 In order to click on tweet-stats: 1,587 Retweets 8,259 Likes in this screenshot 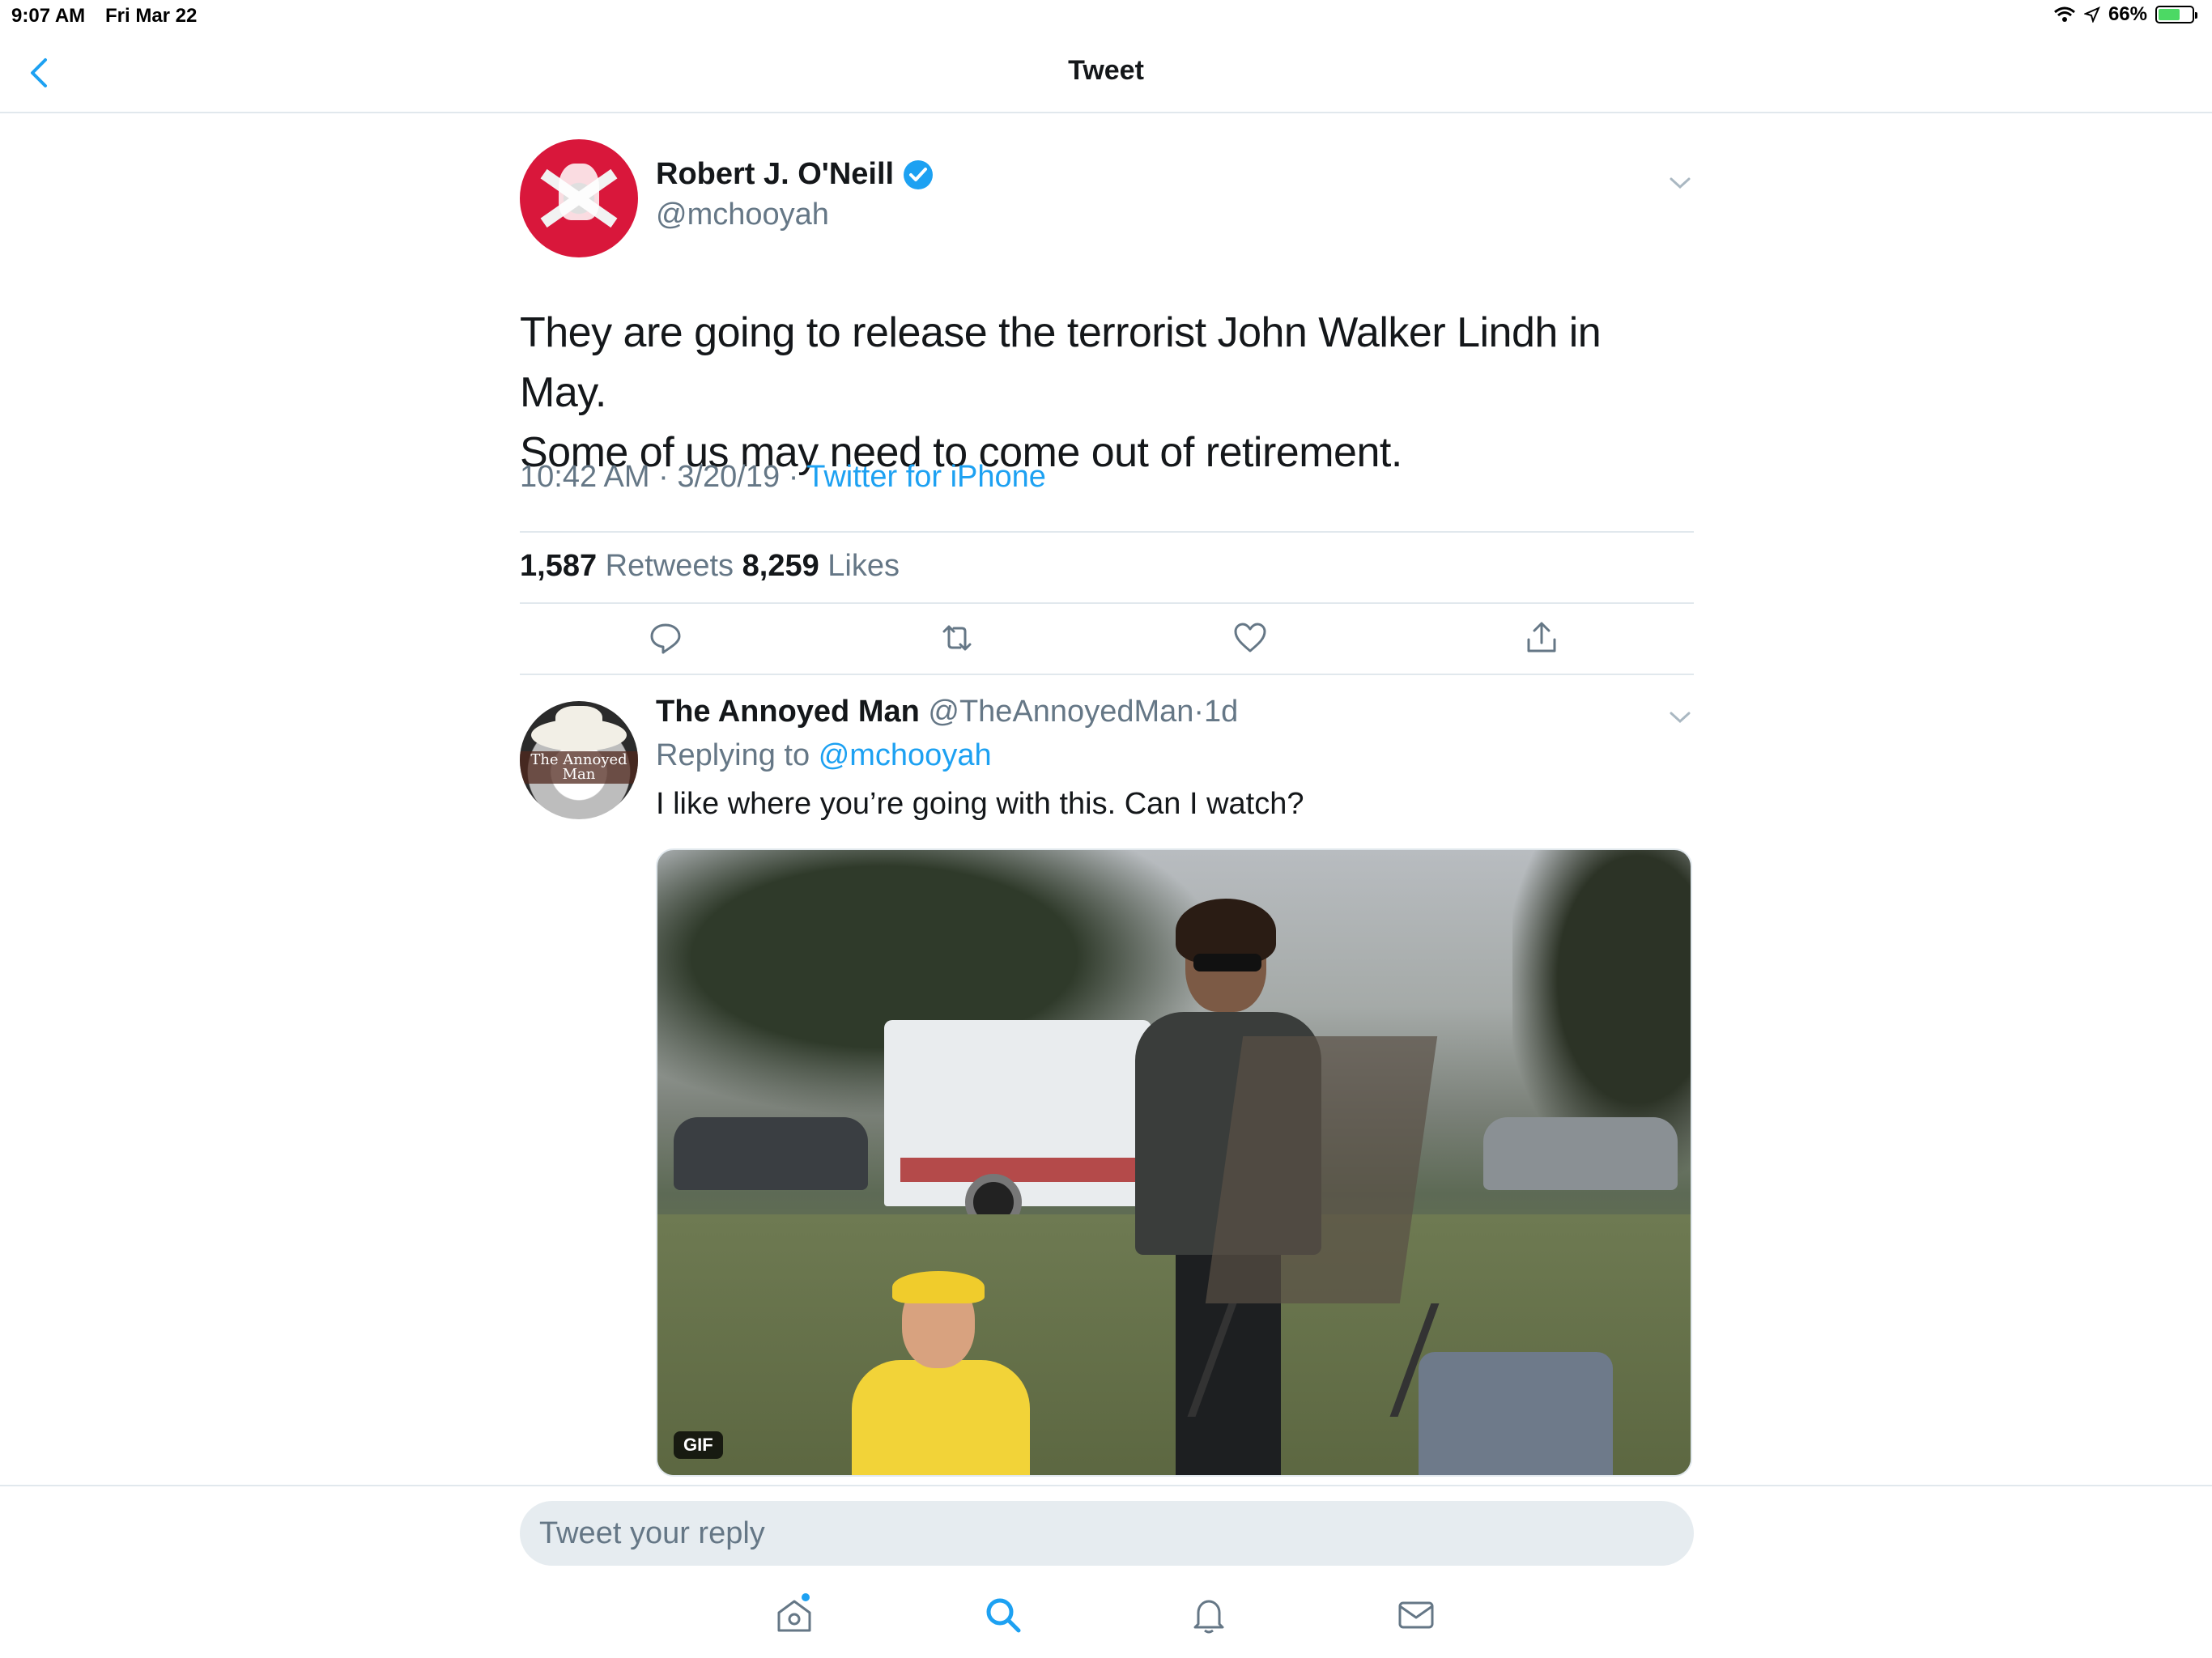, I will do `click(710, 566)`.